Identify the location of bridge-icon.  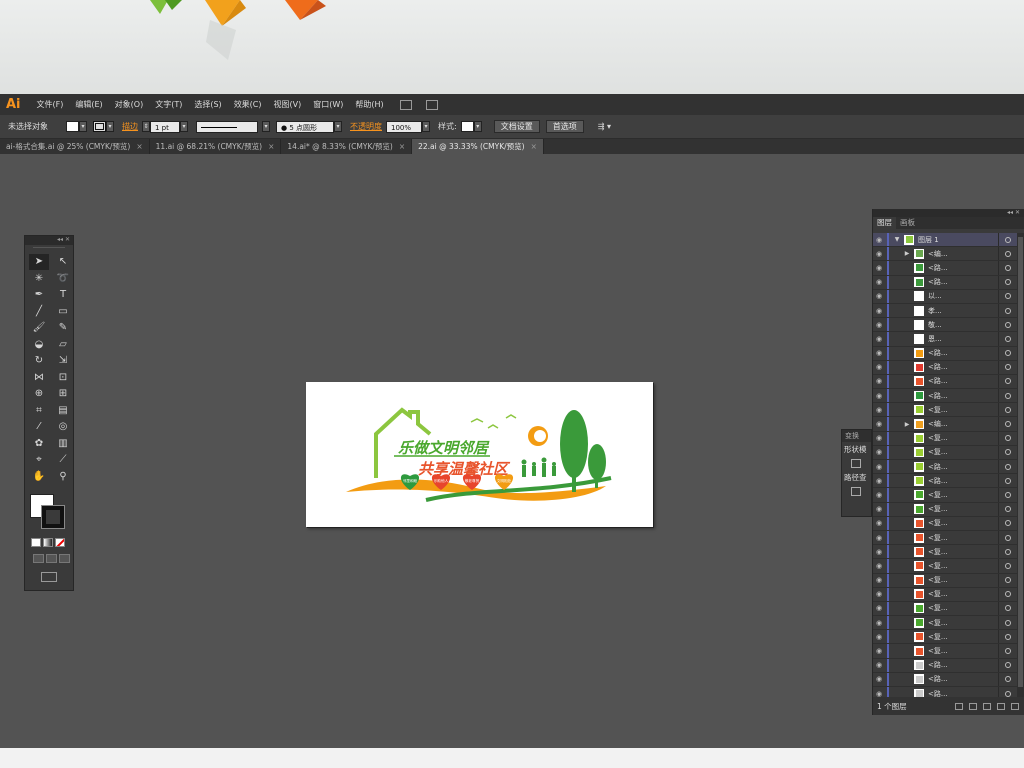
(405, 104).